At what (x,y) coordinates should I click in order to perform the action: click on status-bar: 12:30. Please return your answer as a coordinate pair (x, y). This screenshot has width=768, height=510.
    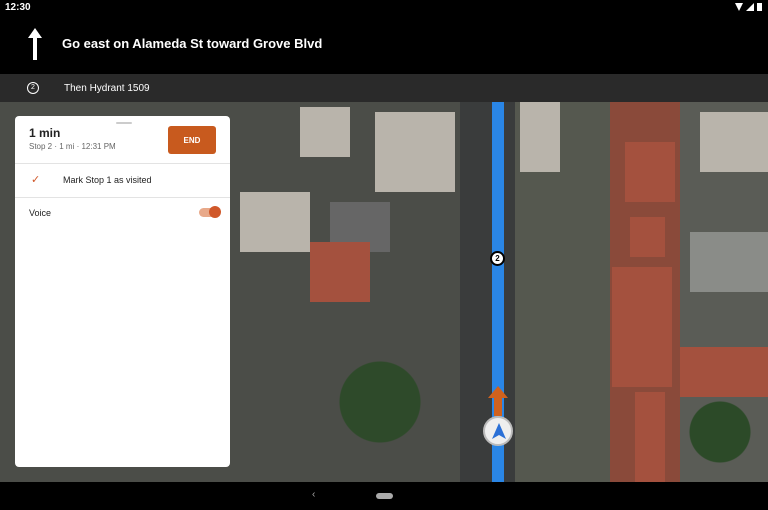
    Looking at the image, I should click on (384, 7).